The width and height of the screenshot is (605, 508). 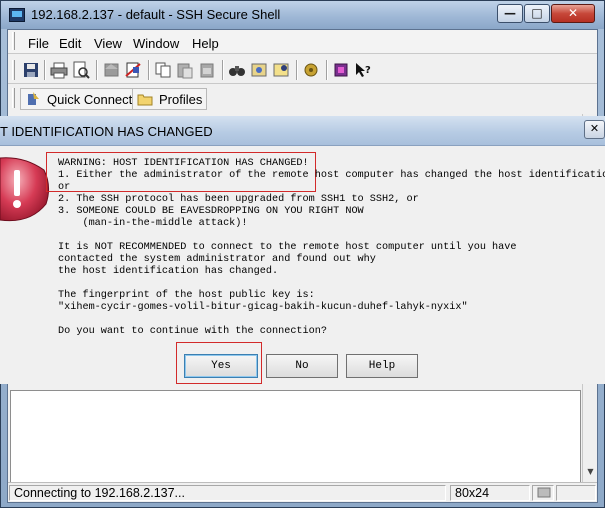 I want to click on paste-disabled-icon, so click(x=207, y=70).